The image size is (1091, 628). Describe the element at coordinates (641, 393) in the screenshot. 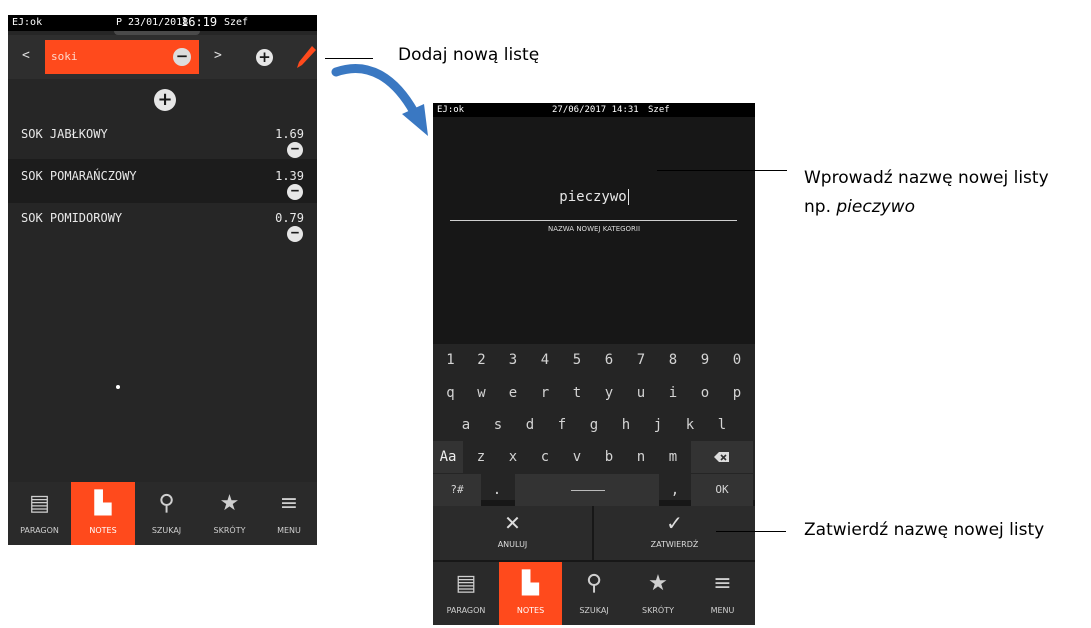

I see `key: u` at that location.